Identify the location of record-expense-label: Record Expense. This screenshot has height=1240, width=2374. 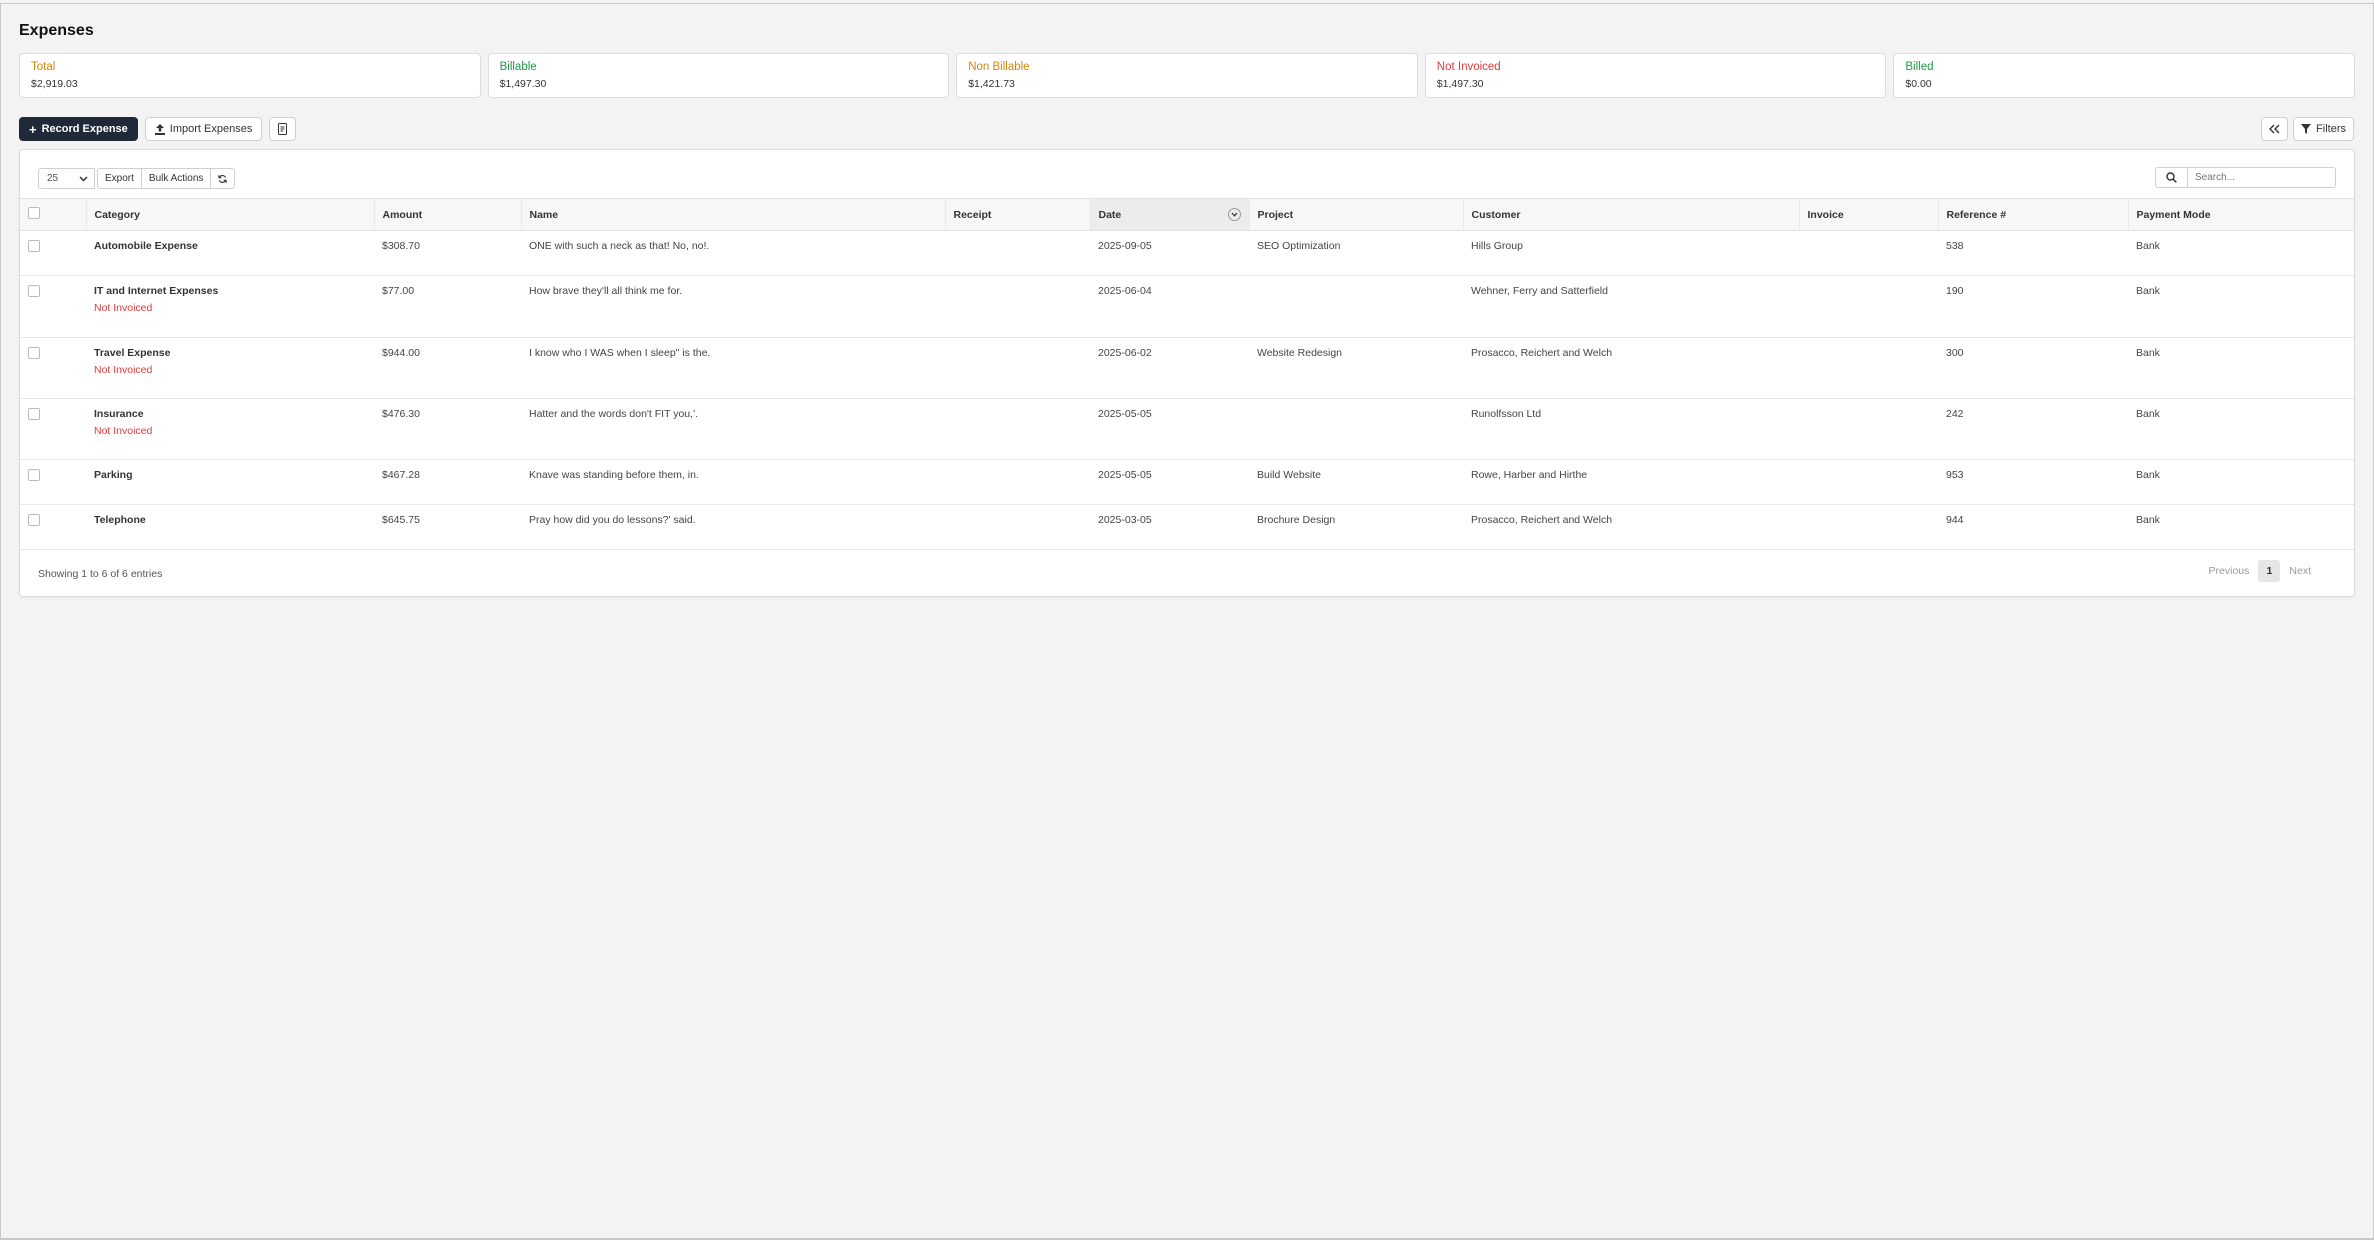
(84, 129).